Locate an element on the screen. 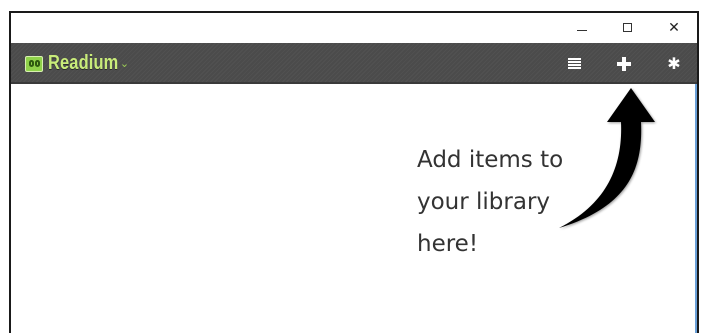 This screenshot has height=333, width=706. maximize-button is located at coordinates (628, 28).